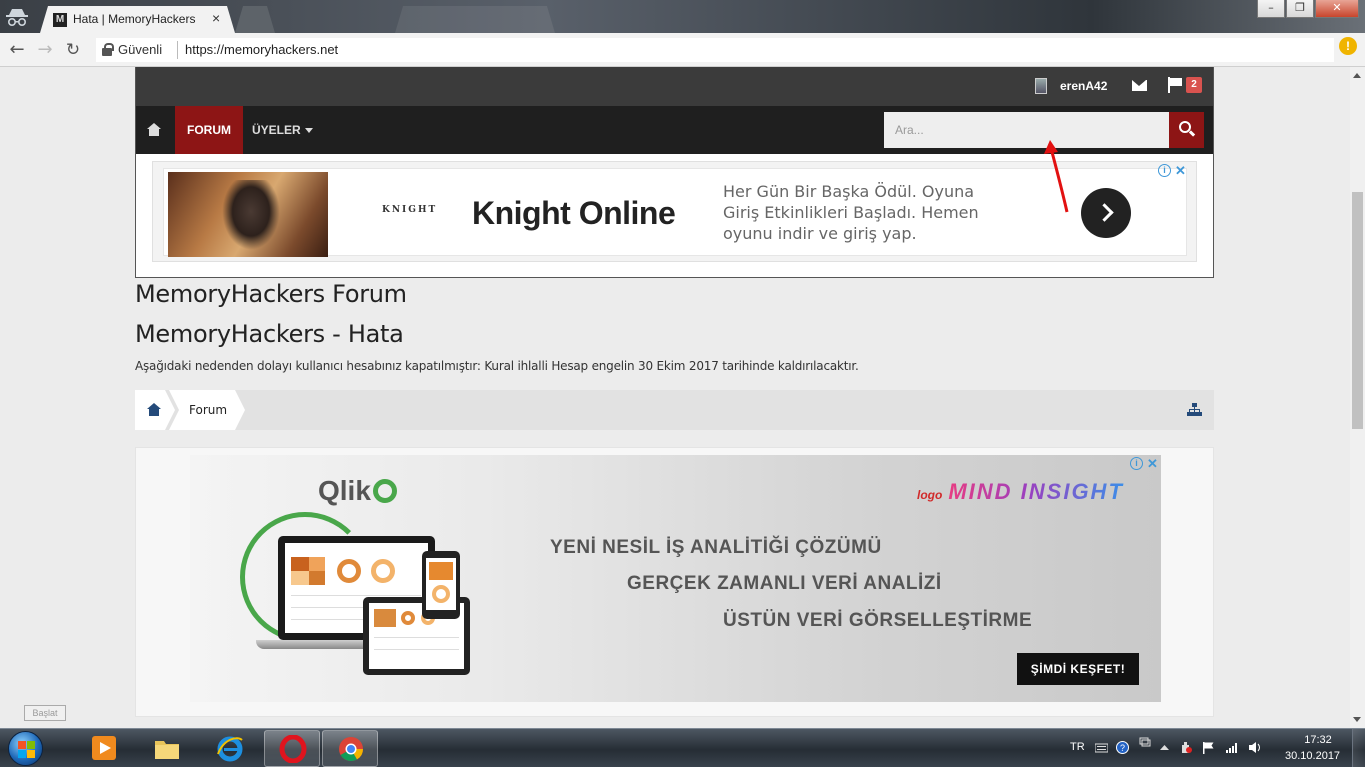  What do you see at coordinates (1083, 86) in the screenshot?
I see `username-link: erenA42` at bounding box center [1083, 86].